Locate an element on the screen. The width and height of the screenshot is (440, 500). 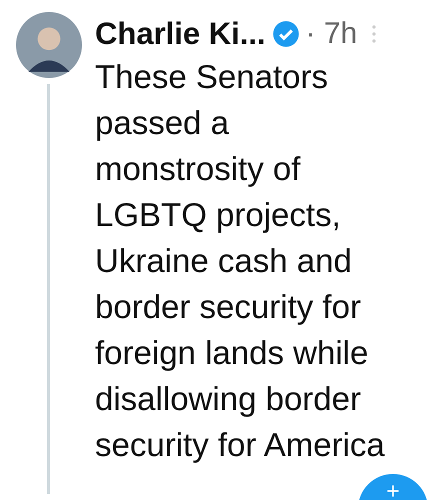
plus-icon is located at coordinates (393, 491).